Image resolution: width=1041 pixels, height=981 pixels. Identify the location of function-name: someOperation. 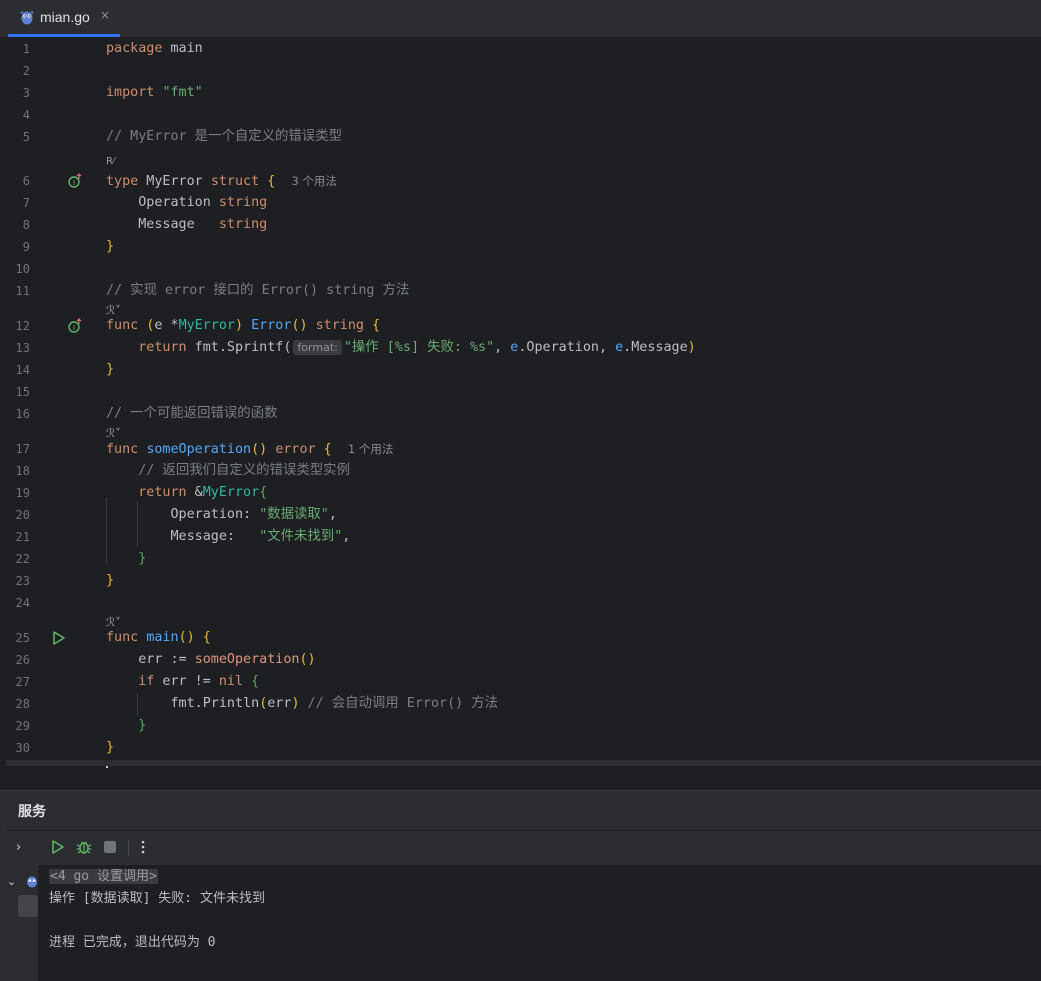
(199, 449).